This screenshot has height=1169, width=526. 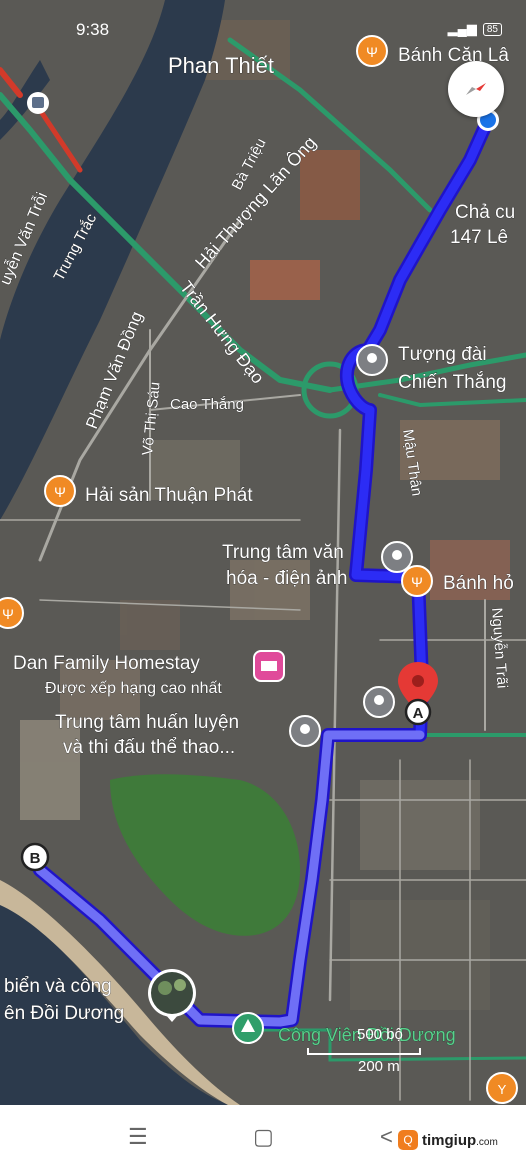 I want to click on compass-button, so click(x=476, y=89).